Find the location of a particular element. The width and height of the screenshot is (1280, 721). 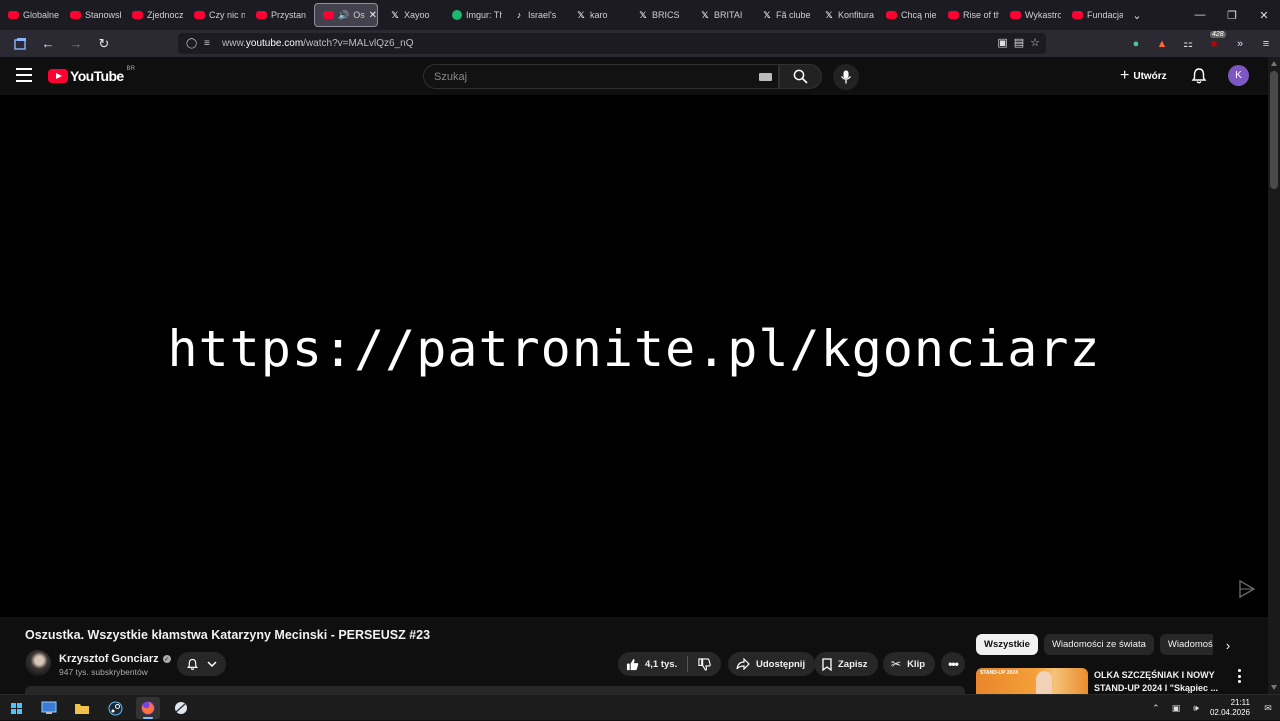

account-avatar: K is located at coordinates (1238, 75).